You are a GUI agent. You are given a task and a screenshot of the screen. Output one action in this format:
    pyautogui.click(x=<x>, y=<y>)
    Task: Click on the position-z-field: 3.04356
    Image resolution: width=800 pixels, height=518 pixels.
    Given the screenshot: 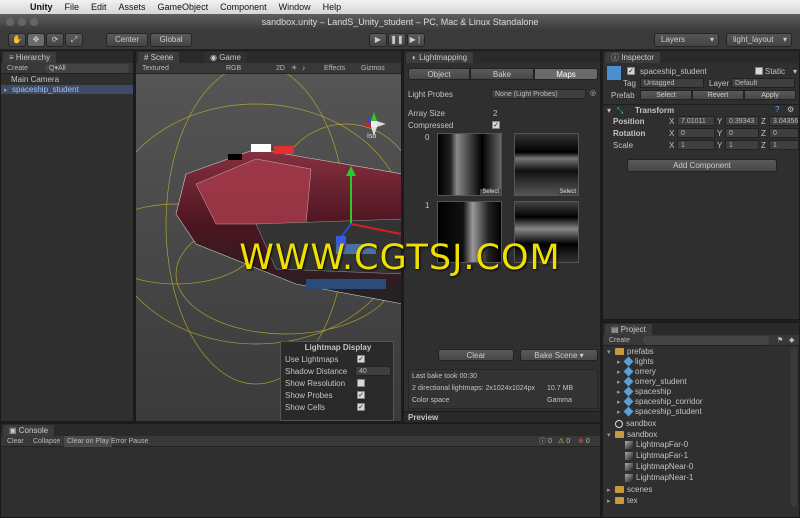 What is the action you would take?
    pyautogui.click(x=784, y=121)
    